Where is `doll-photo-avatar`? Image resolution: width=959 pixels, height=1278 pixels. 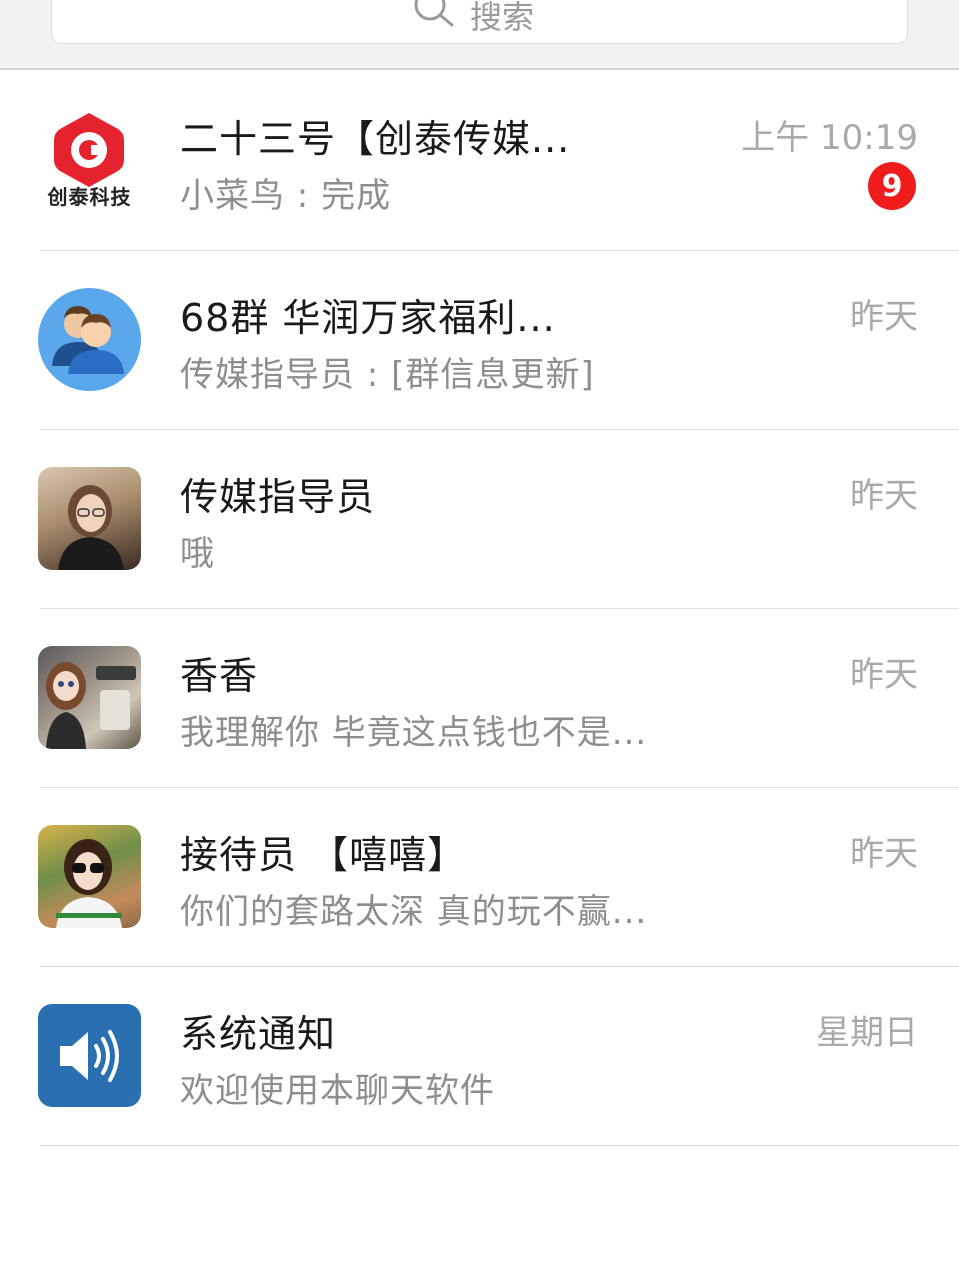
doll-photo-avatar is located at coordinates (89, 697).